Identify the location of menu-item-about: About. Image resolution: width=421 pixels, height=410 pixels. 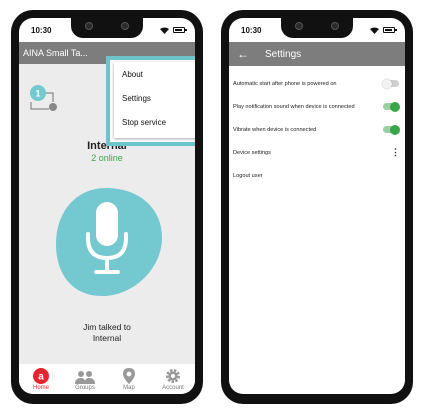
(154, 74).